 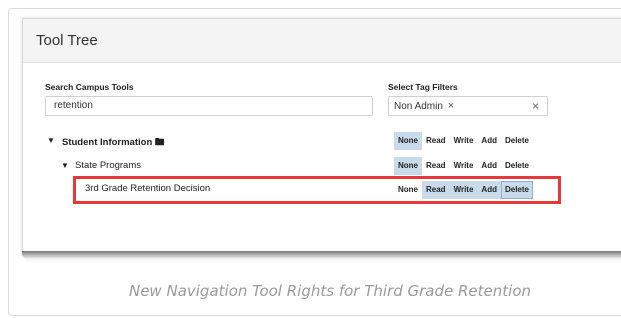 What do you see at coordinates (147, 188) in the screenshot?
I see `tree-label: 3rd Grade Retention Decision` at bounding box center [147, 188].